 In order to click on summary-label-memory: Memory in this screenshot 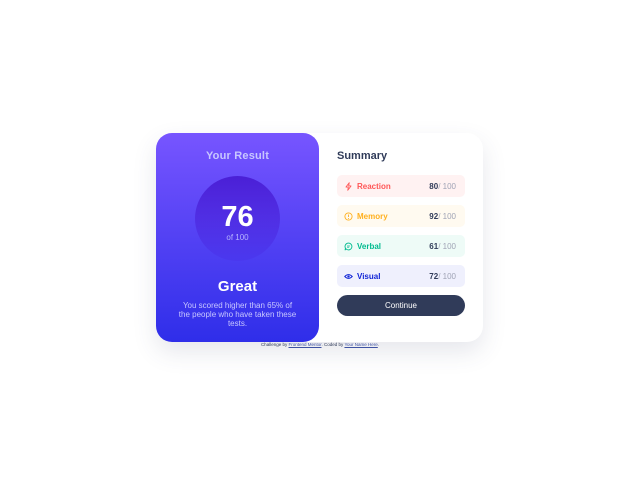, I will do `click(372, 216)`.